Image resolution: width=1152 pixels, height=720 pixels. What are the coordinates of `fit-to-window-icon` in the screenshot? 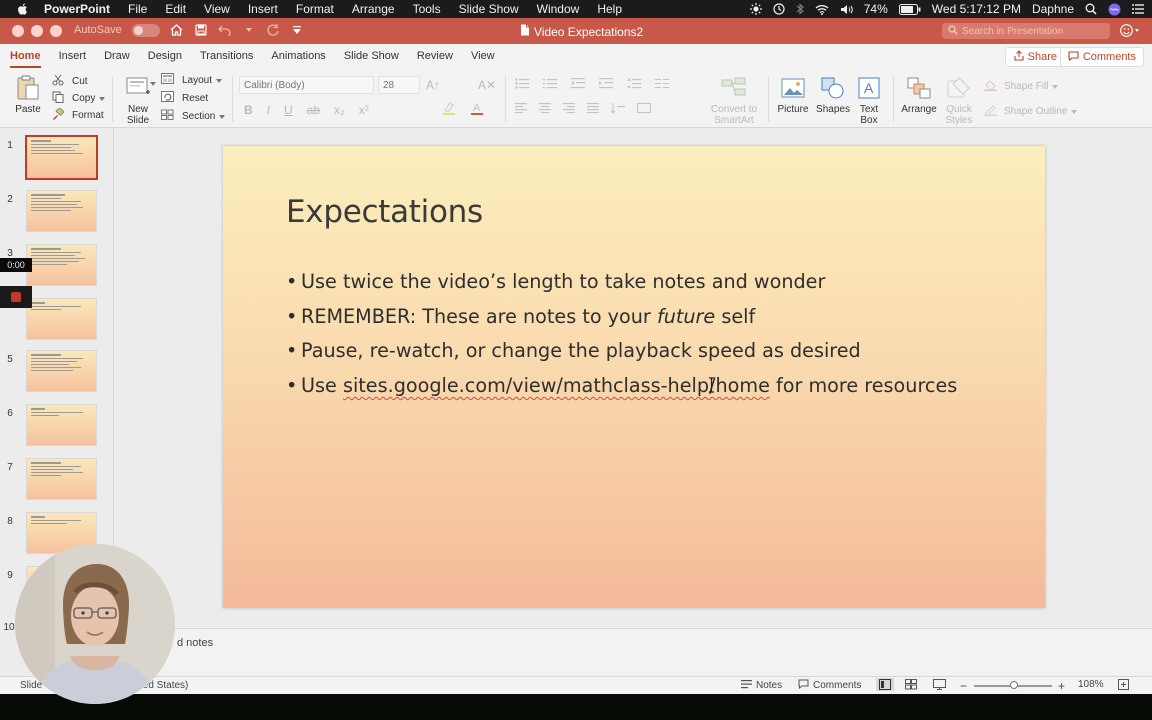 It's located at (1123, 684).